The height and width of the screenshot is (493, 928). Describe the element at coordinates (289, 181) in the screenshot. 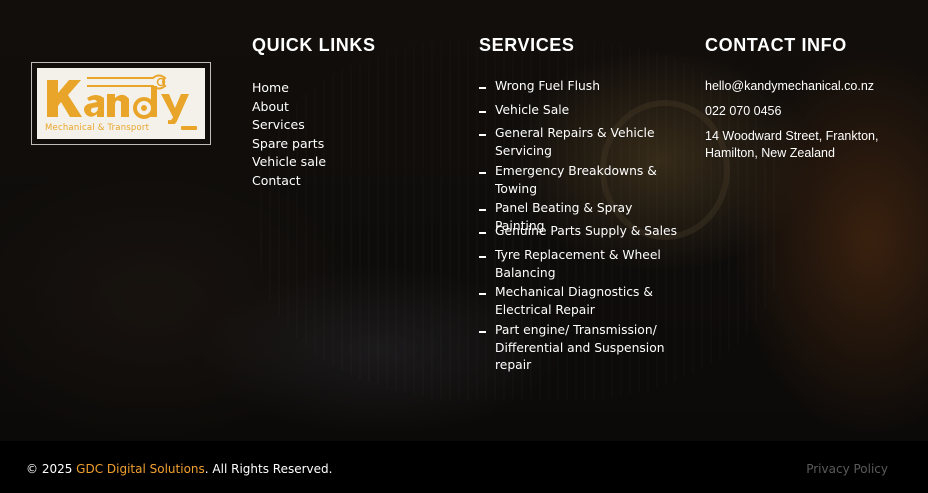

I see `quick-link-contact: Contact` at that location.